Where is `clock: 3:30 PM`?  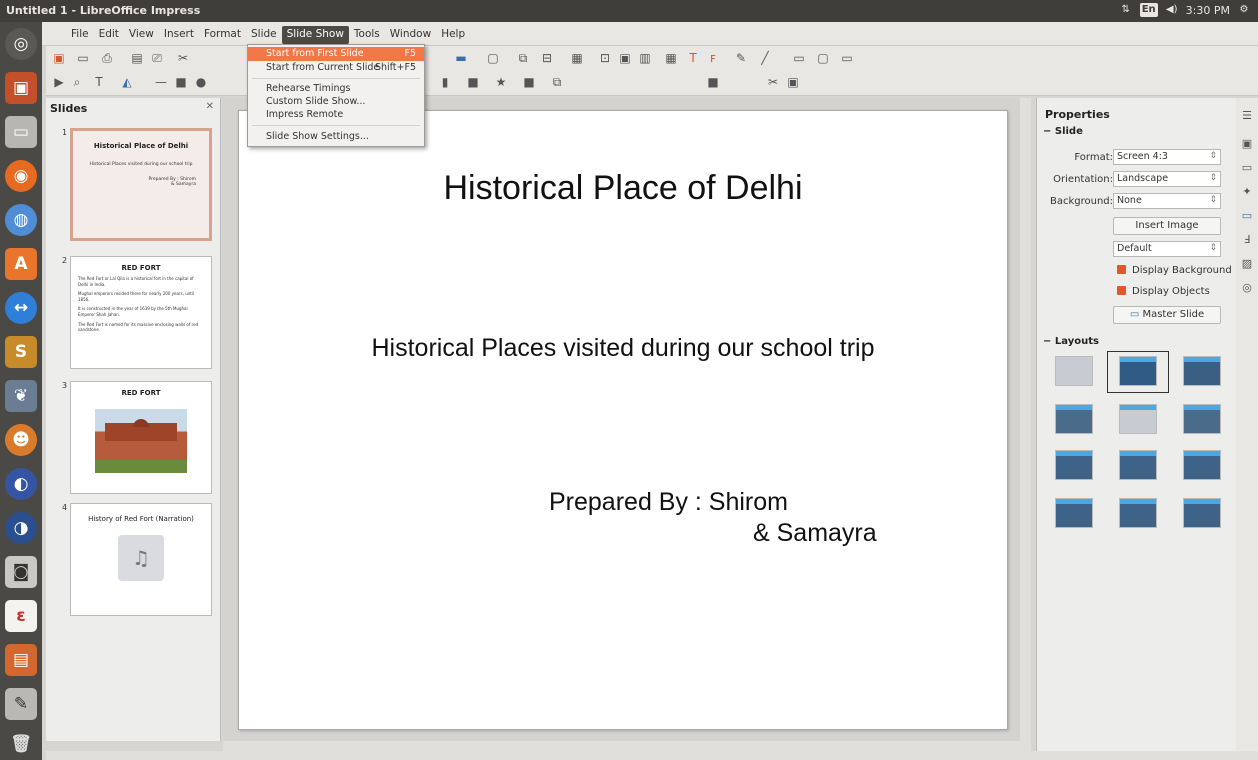 clock: 3:30 PM is located at coordinates (1208, 10).